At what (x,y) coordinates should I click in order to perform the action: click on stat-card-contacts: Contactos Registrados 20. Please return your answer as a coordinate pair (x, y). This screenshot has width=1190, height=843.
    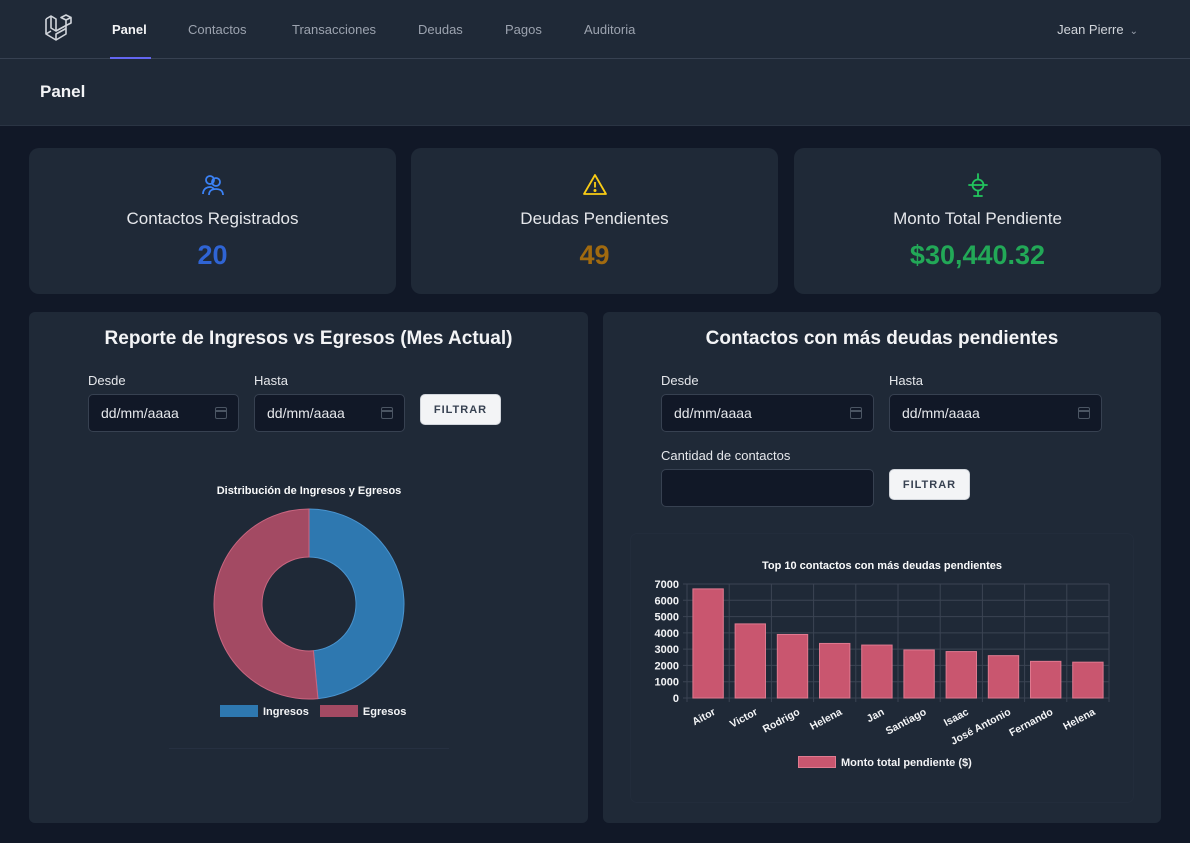
    Looking at the image, I should click on (212, 221).